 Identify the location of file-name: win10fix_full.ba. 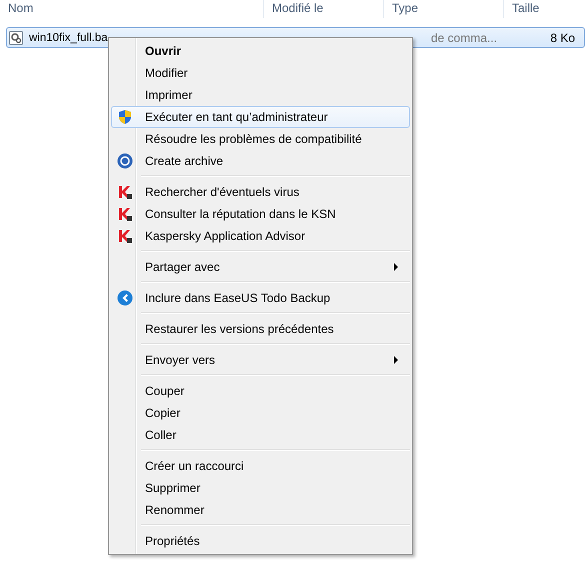
(68, 38).